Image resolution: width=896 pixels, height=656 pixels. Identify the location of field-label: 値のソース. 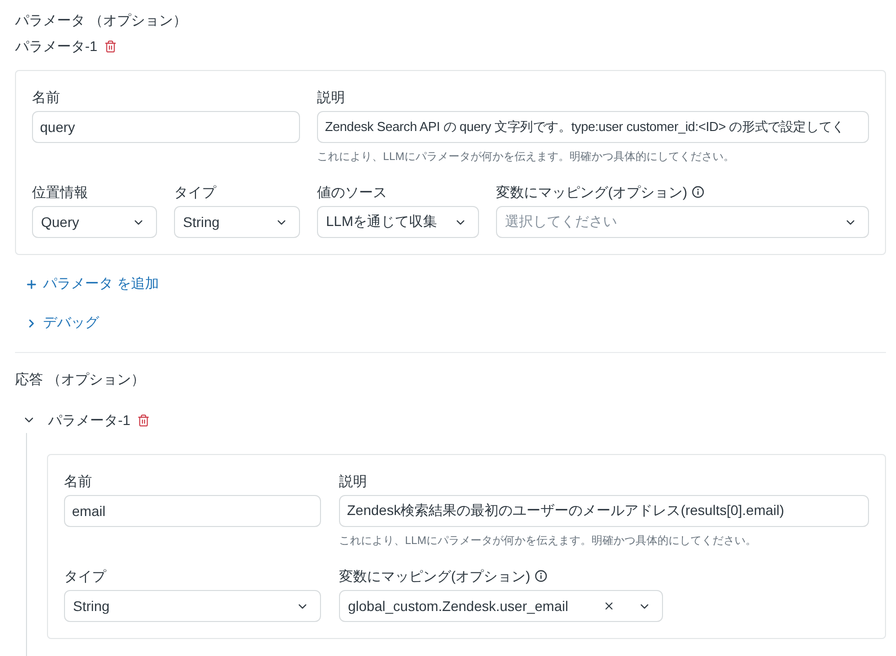
(352, 192).